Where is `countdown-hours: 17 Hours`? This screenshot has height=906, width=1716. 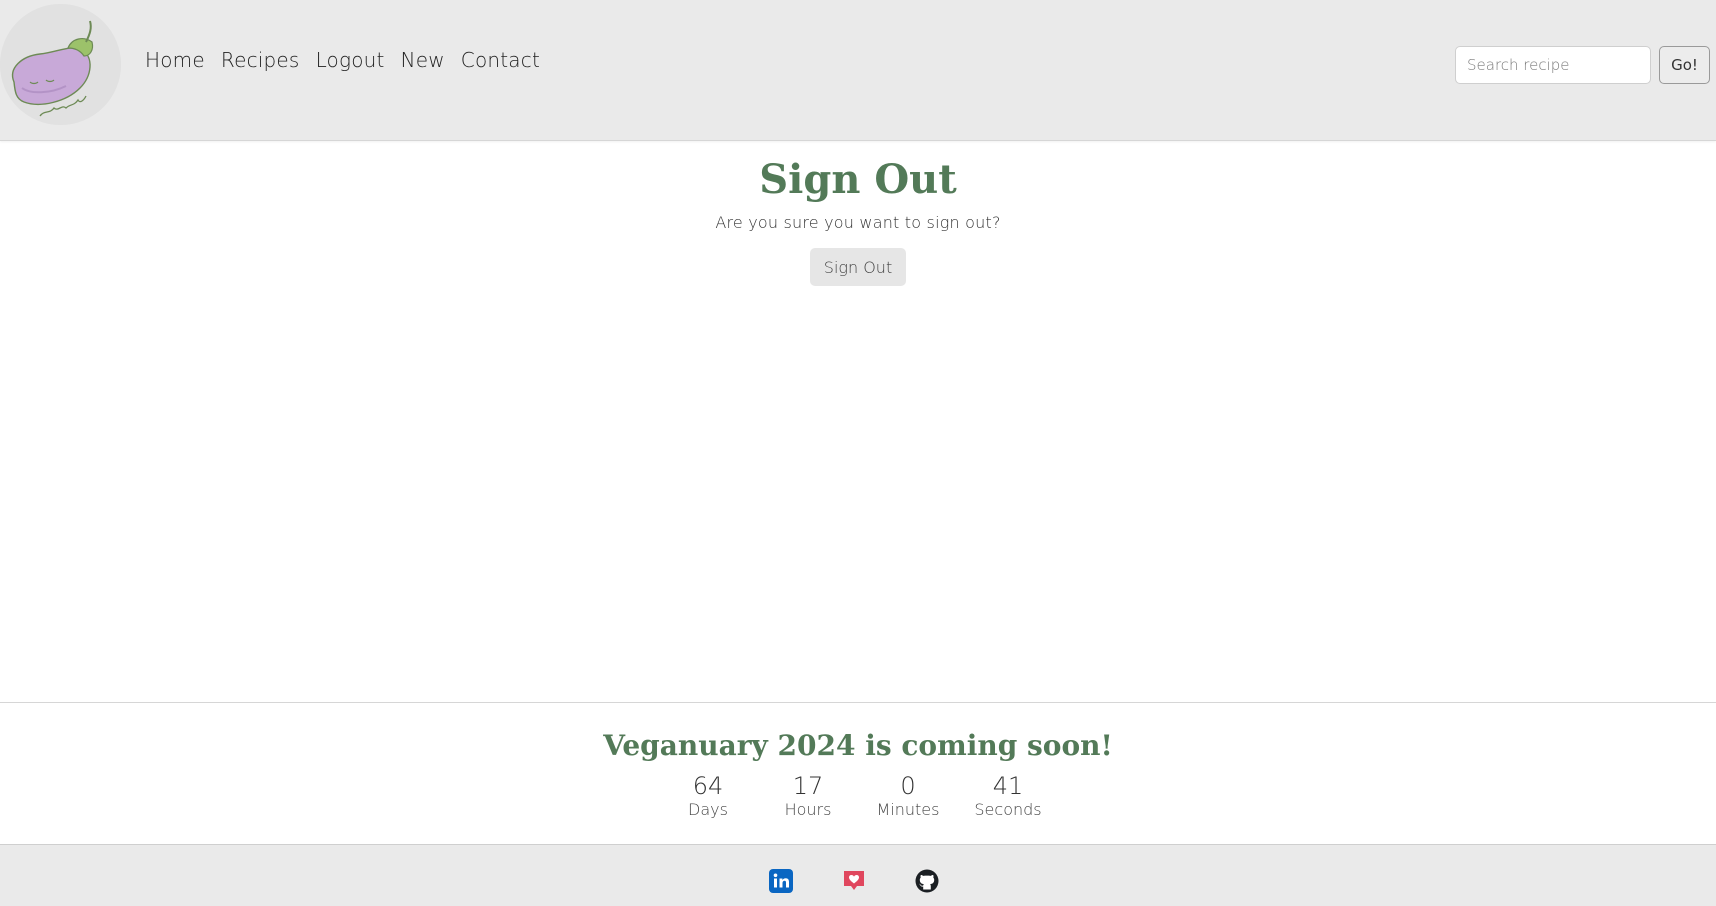 countdown-hours: 17 Hours is located at coordinates (808, 796).